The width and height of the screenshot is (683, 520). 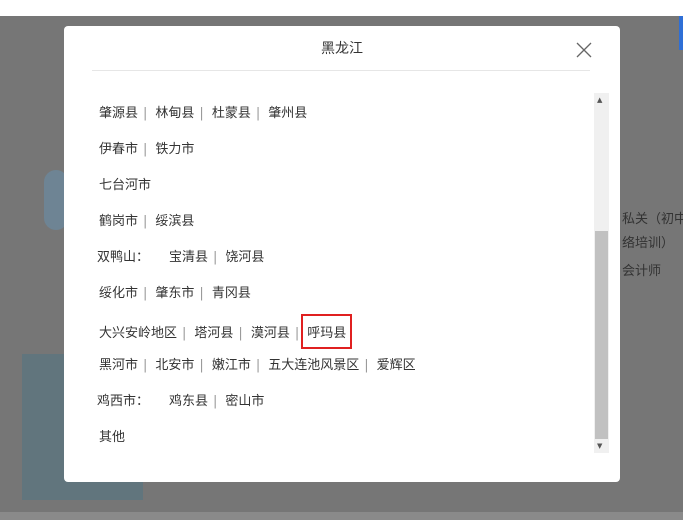 I want to click on county-link: 大兴安岭地区, so click(x=138, y=331).